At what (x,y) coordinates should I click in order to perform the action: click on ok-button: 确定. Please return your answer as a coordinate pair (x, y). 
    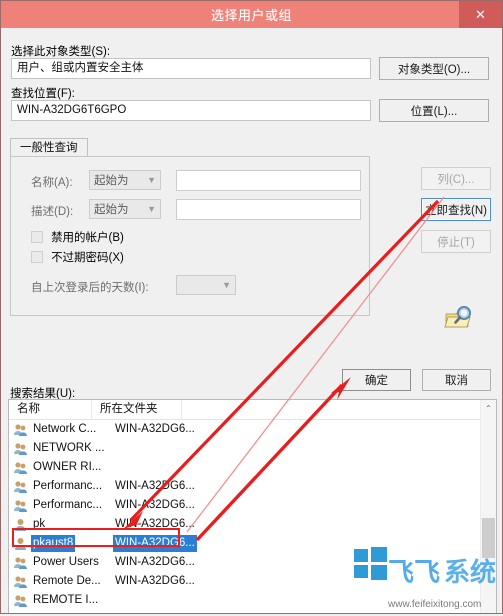
    Looking at the image, I should click on (376, 380).